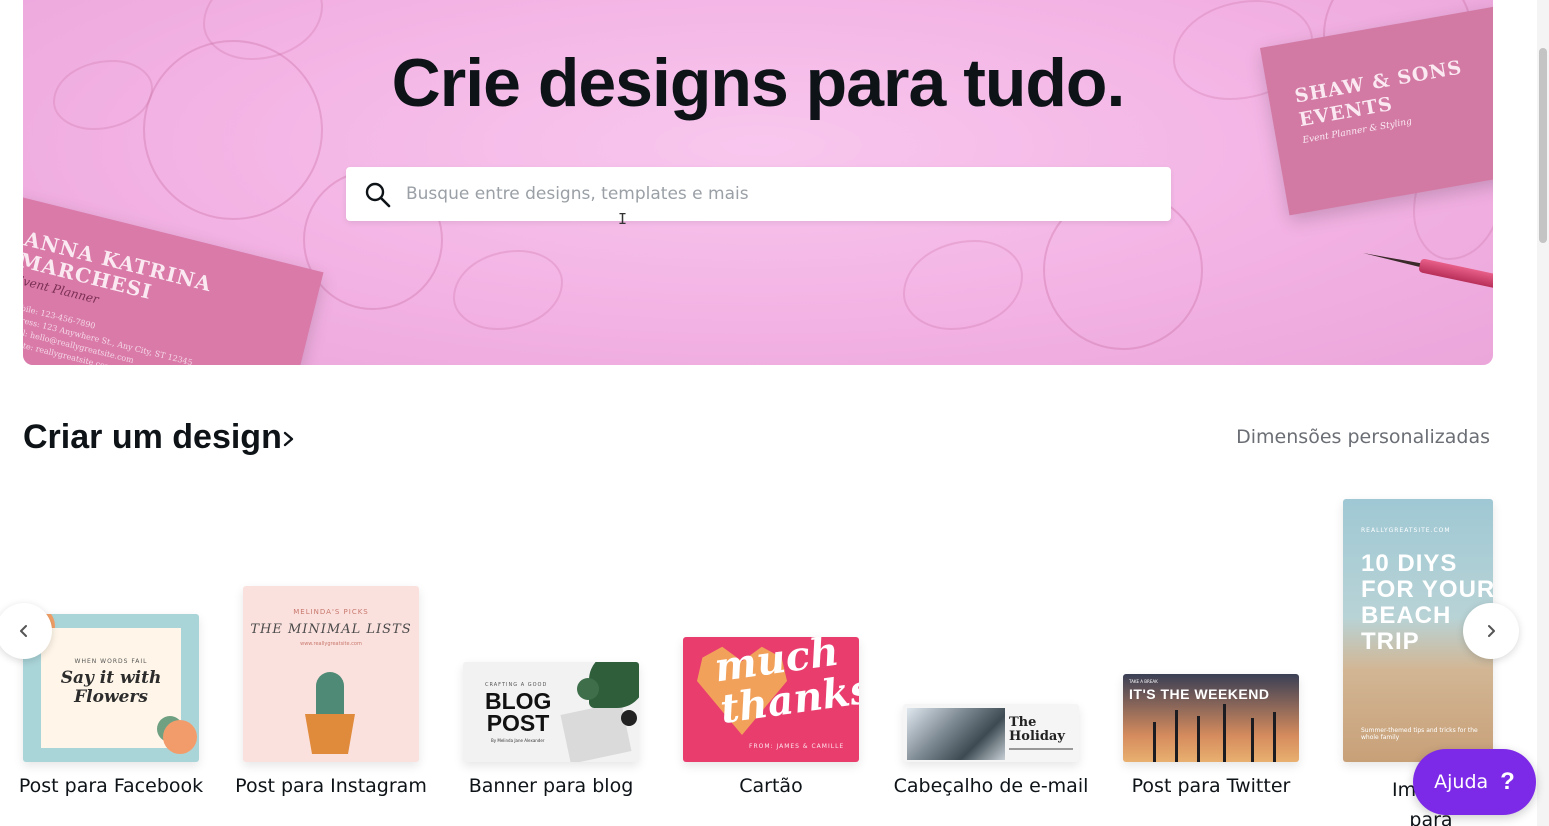 The width and height of the screenshot is (1549, 826). I want to click on text-cursor-icon: I, so click(623, 219).